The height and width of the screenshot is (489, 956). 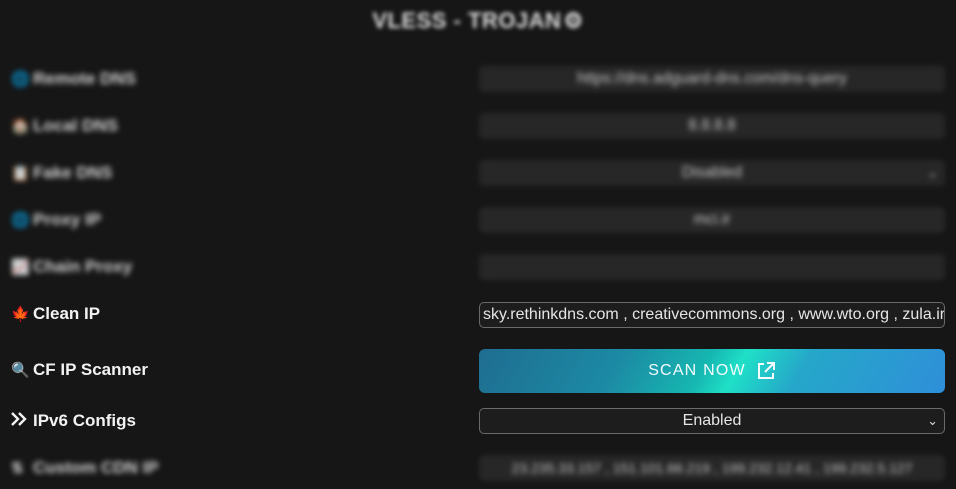 What do you see at coordinates (712, 220) in the screenshot?
I see `proxy-ip-input: mci.ir` at bounding box center [712, 220].